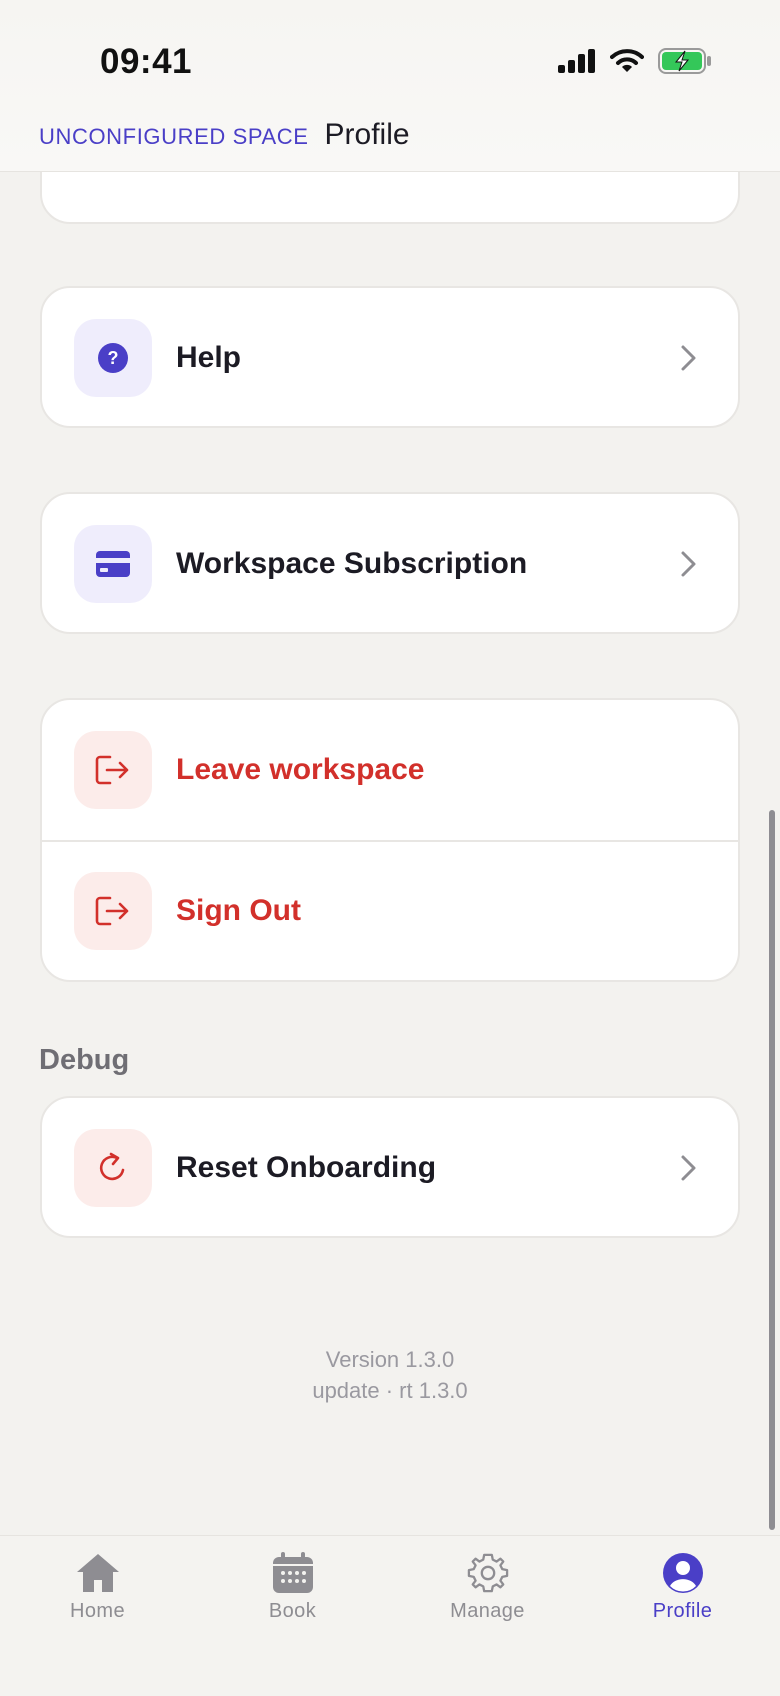 This screenshot has height=1696, width=780. I want to click on tab-profile-label: Profile, so click(682, 1611).